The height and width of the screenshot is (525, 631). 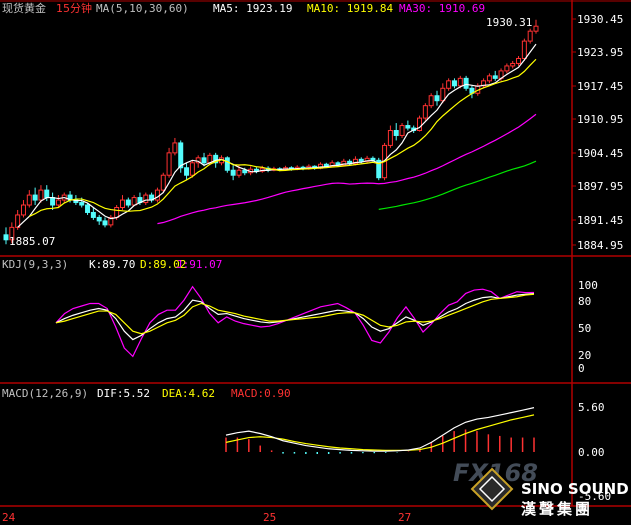 What do you see at coordinates (32, 241) in the screenshot?
I see `low-price-label: 1885.07` at bounding box center [32, 241].